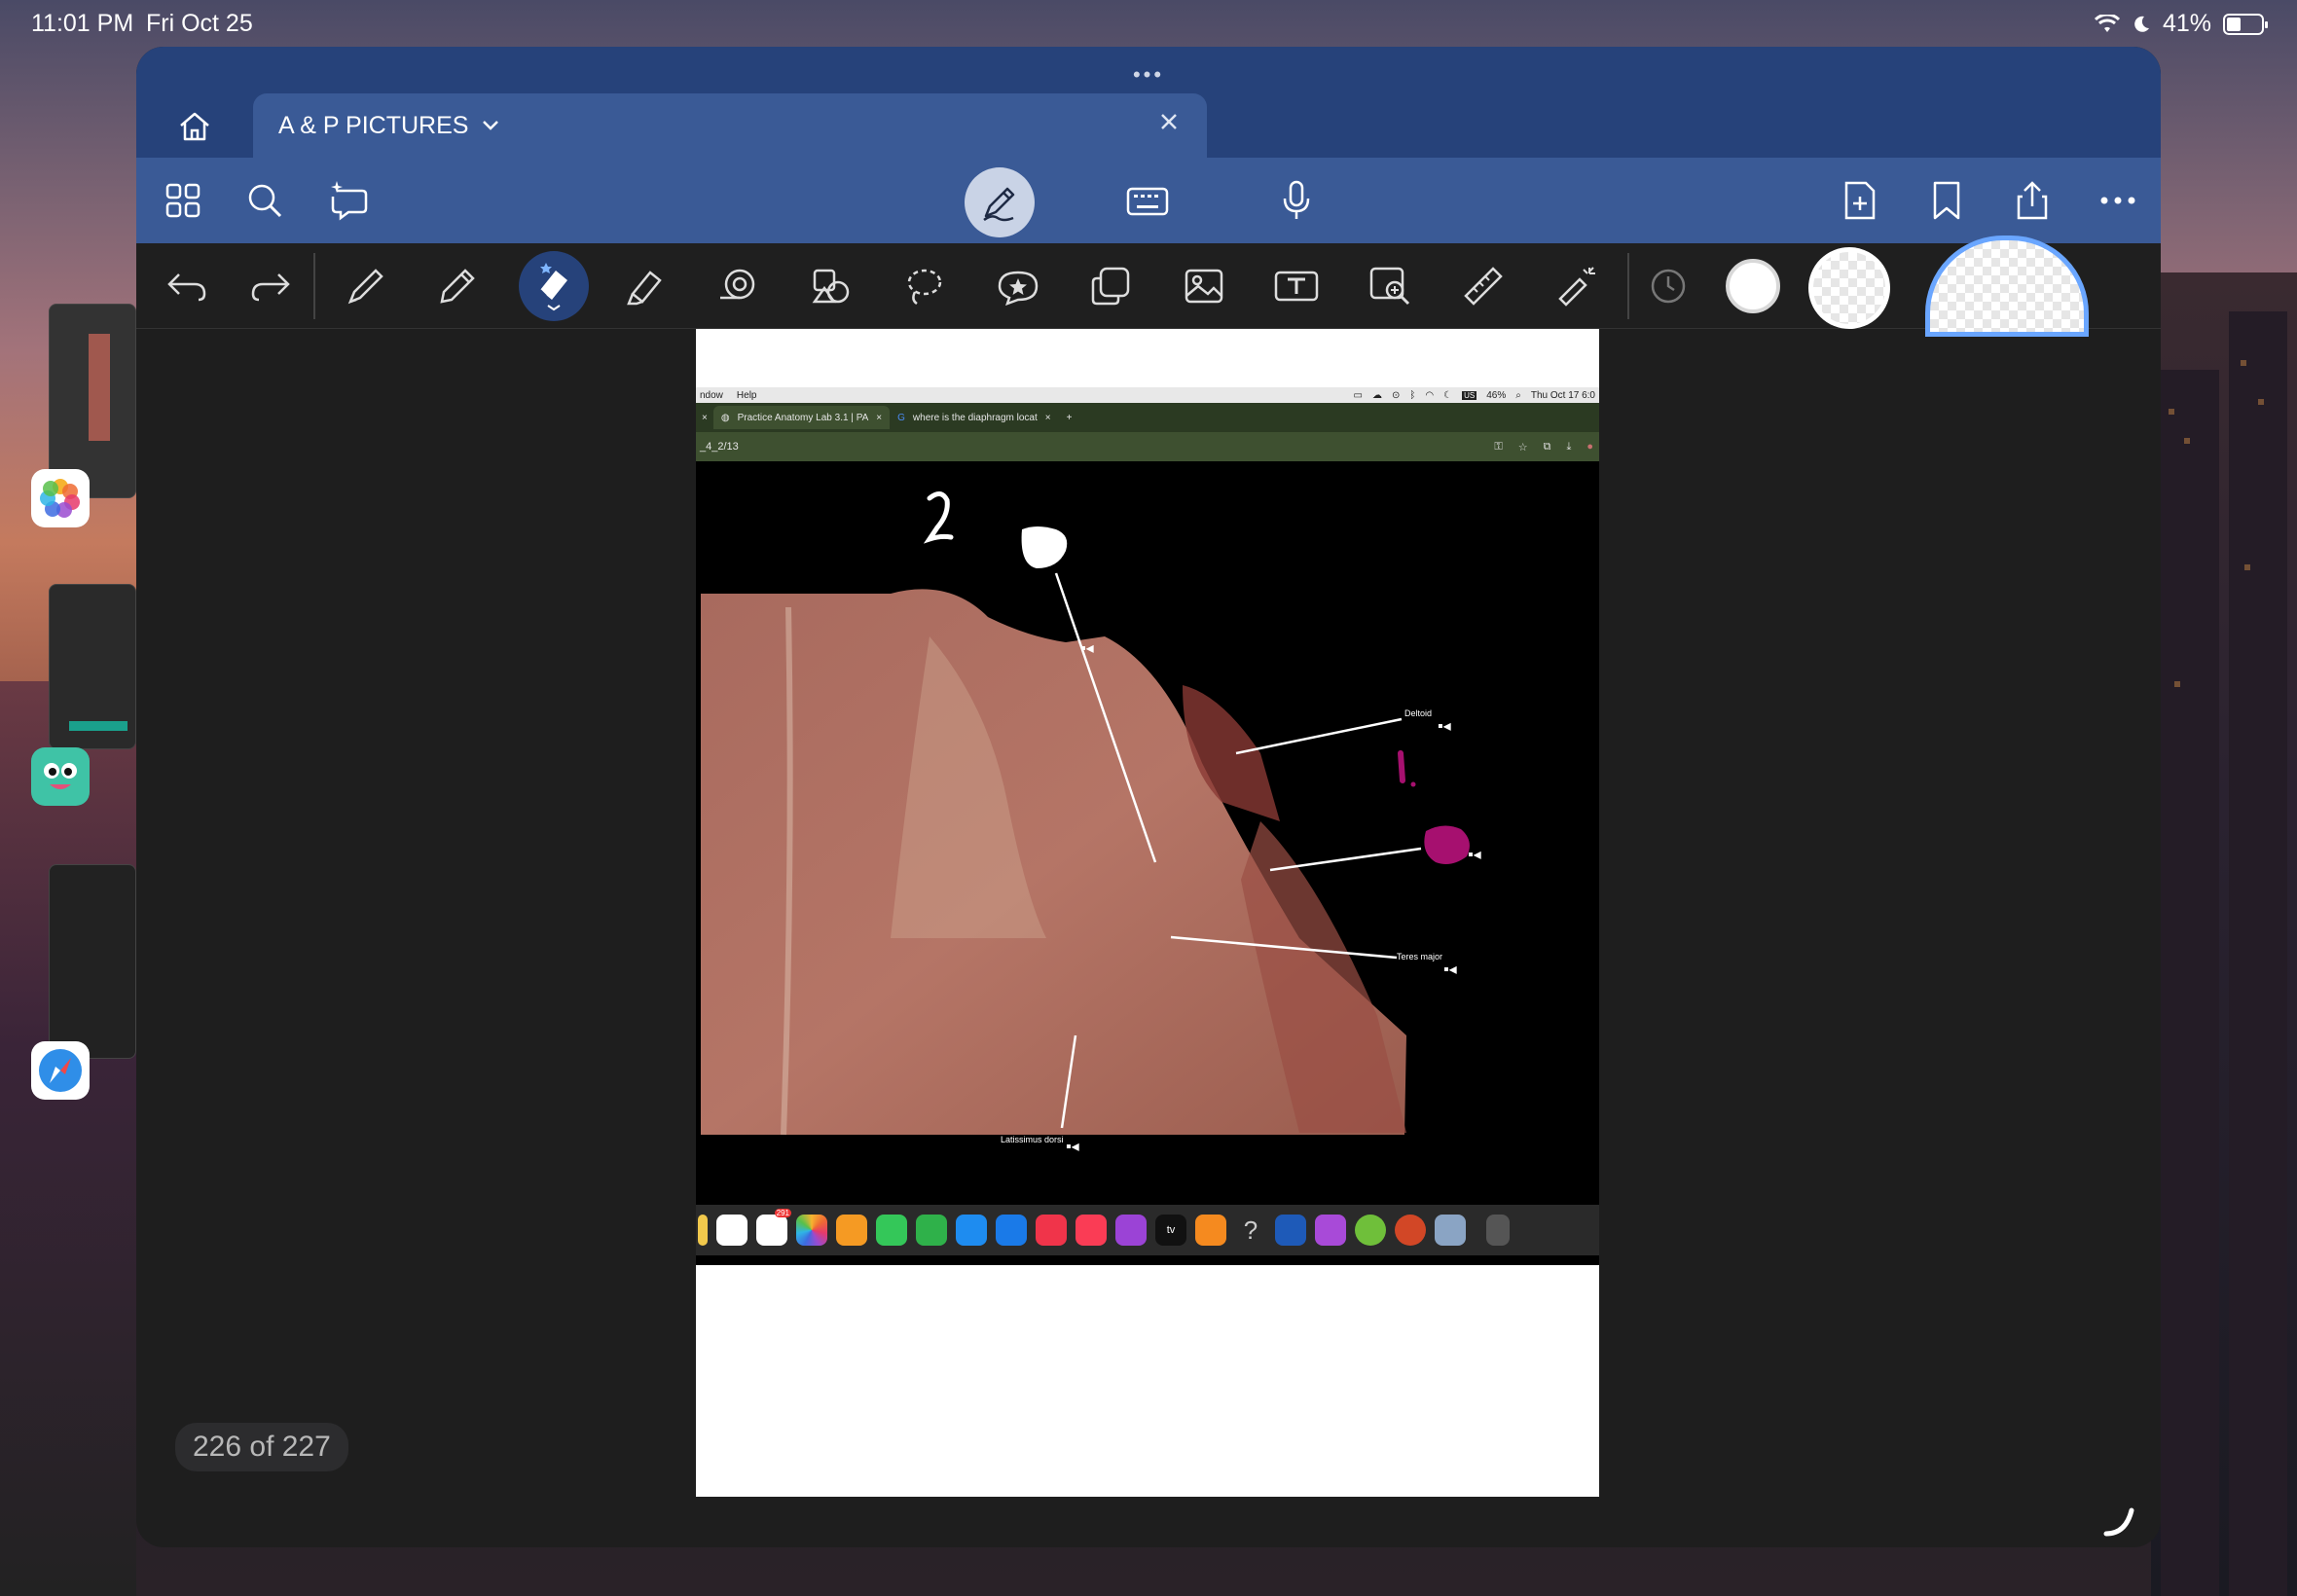 The image size is (2297, 1596). Describe the element at coordinates (1498, 1230) in the screenshot. I see `dock-trash-icon` at that location.